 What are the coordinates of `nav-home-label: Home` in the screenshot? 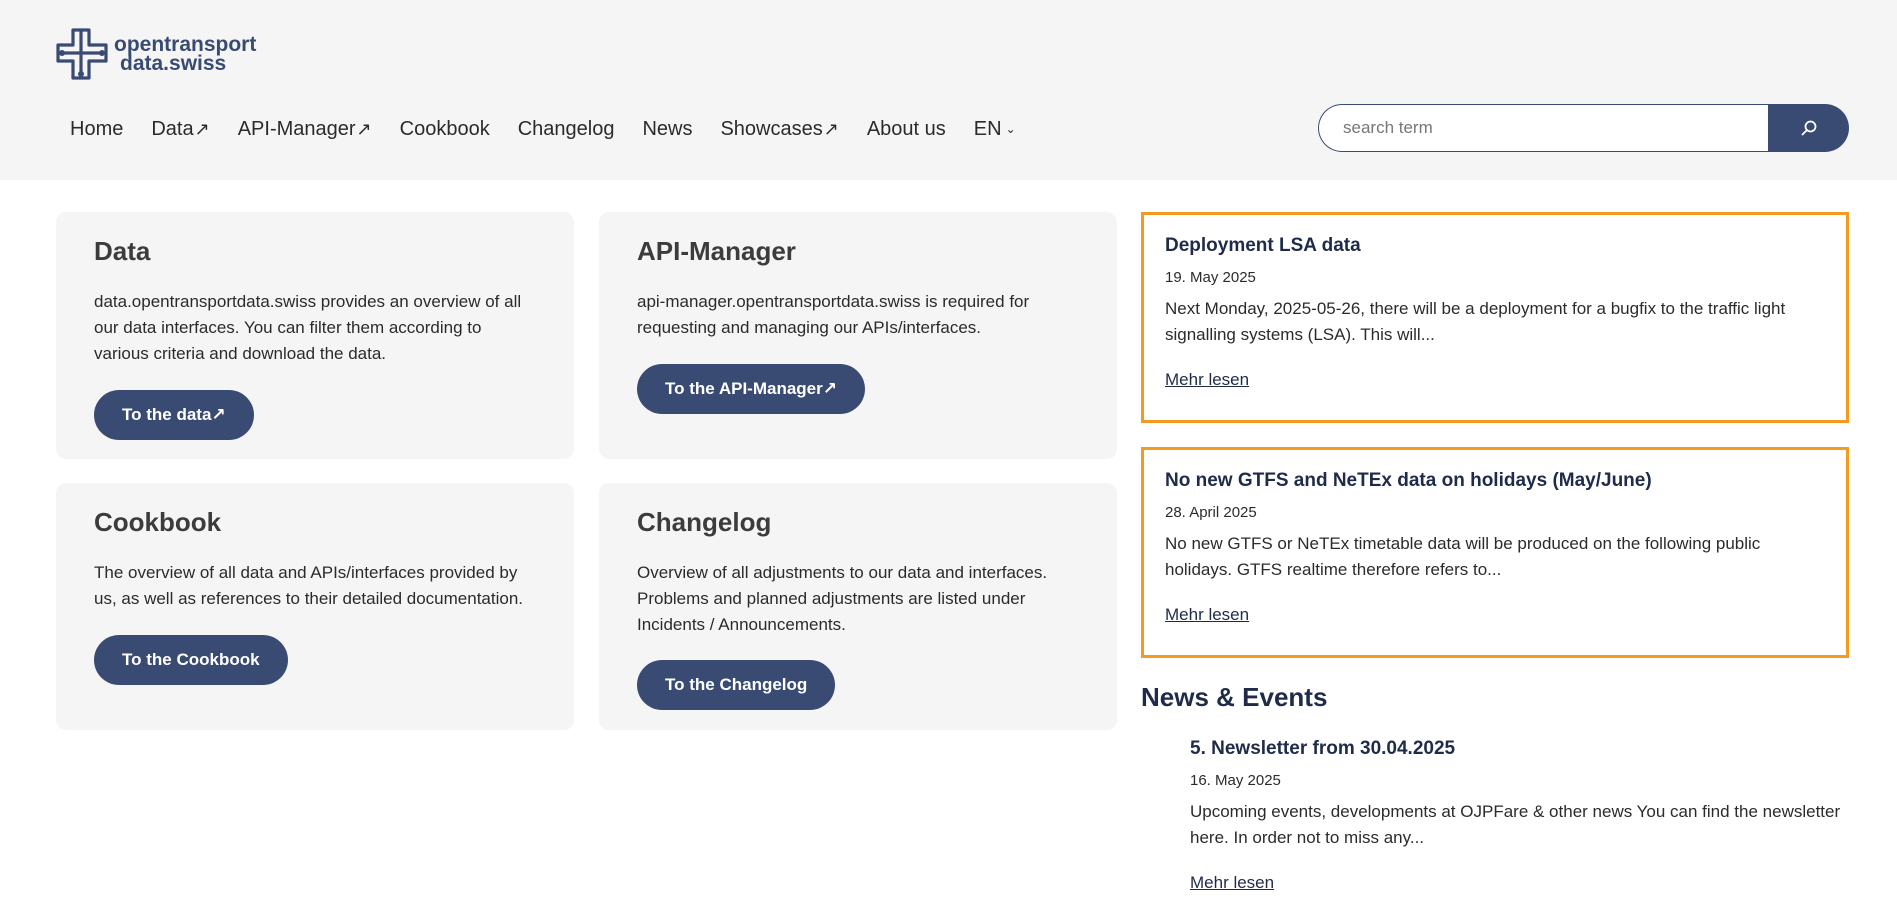 It's located at (97, 129).